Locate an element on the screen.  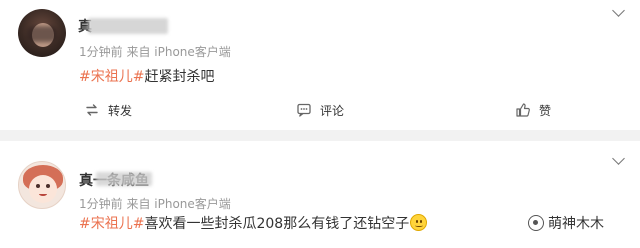
comment-body: 赶紧封杀吧 is located at coordinates (179, 77).